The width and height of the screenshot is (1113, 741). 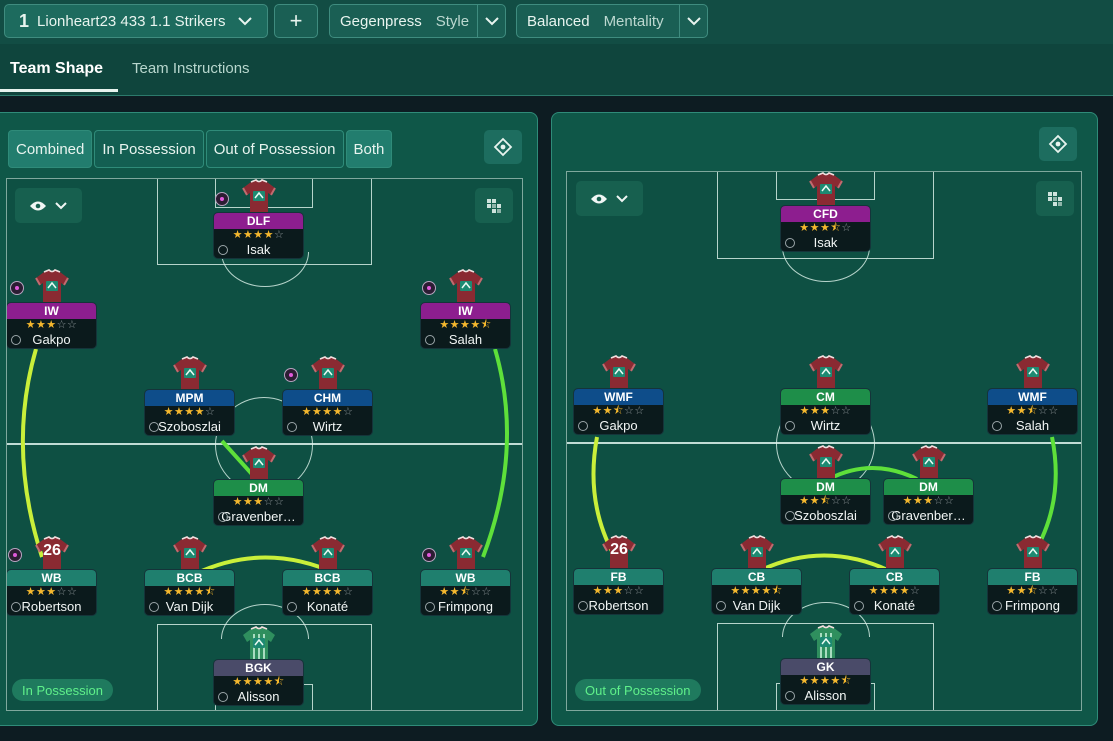 I want to click on player-role: CB, so click(x=756, y=577).